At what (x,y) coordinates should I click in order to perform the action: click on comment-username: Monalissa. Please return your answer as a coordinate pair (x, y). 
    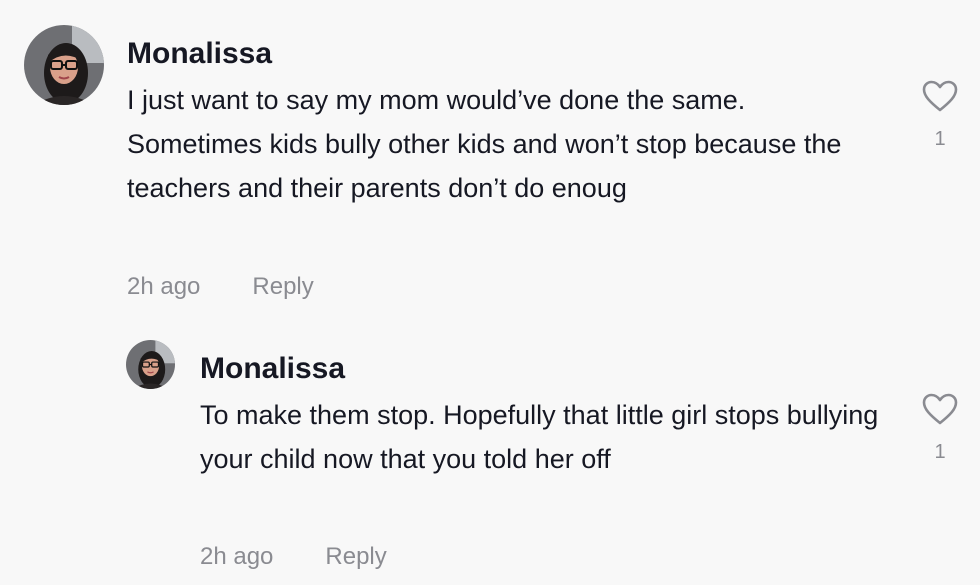
    Looking at the image, I should click on (199, 54).